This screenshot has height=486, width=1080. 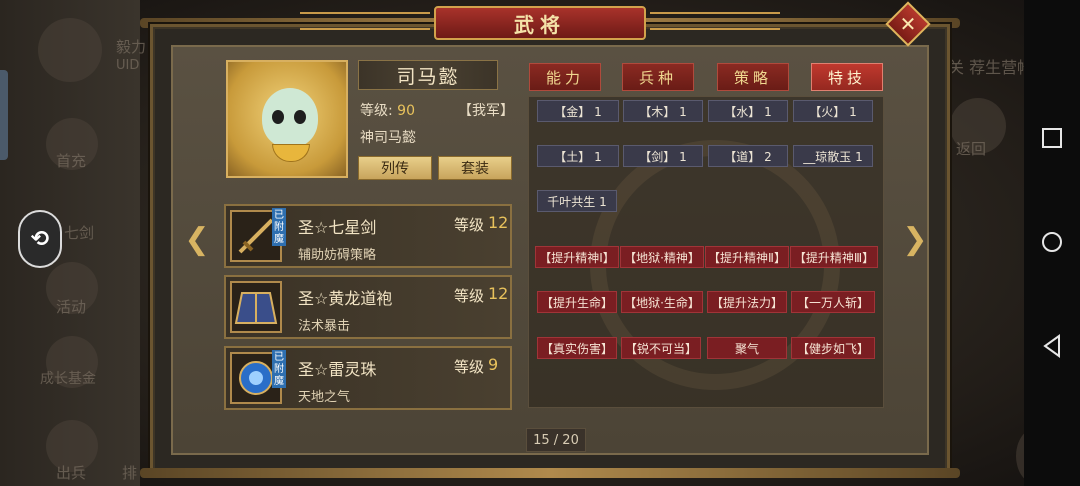 I want to click on bg-text-rank: 排, so click(x=130, y=473).